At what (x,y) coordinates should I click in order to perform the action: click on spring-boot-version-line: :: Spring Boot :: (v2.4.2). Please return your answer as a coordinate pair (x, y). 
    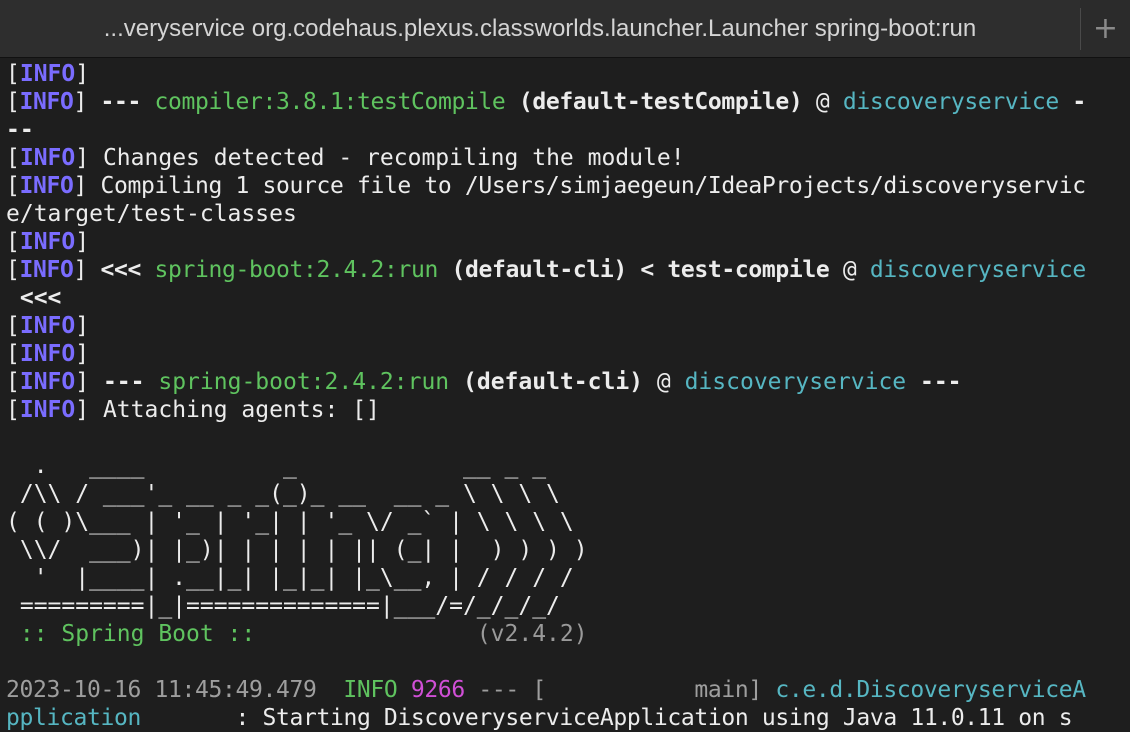
    Looking at the image, I should click on (568, 634).